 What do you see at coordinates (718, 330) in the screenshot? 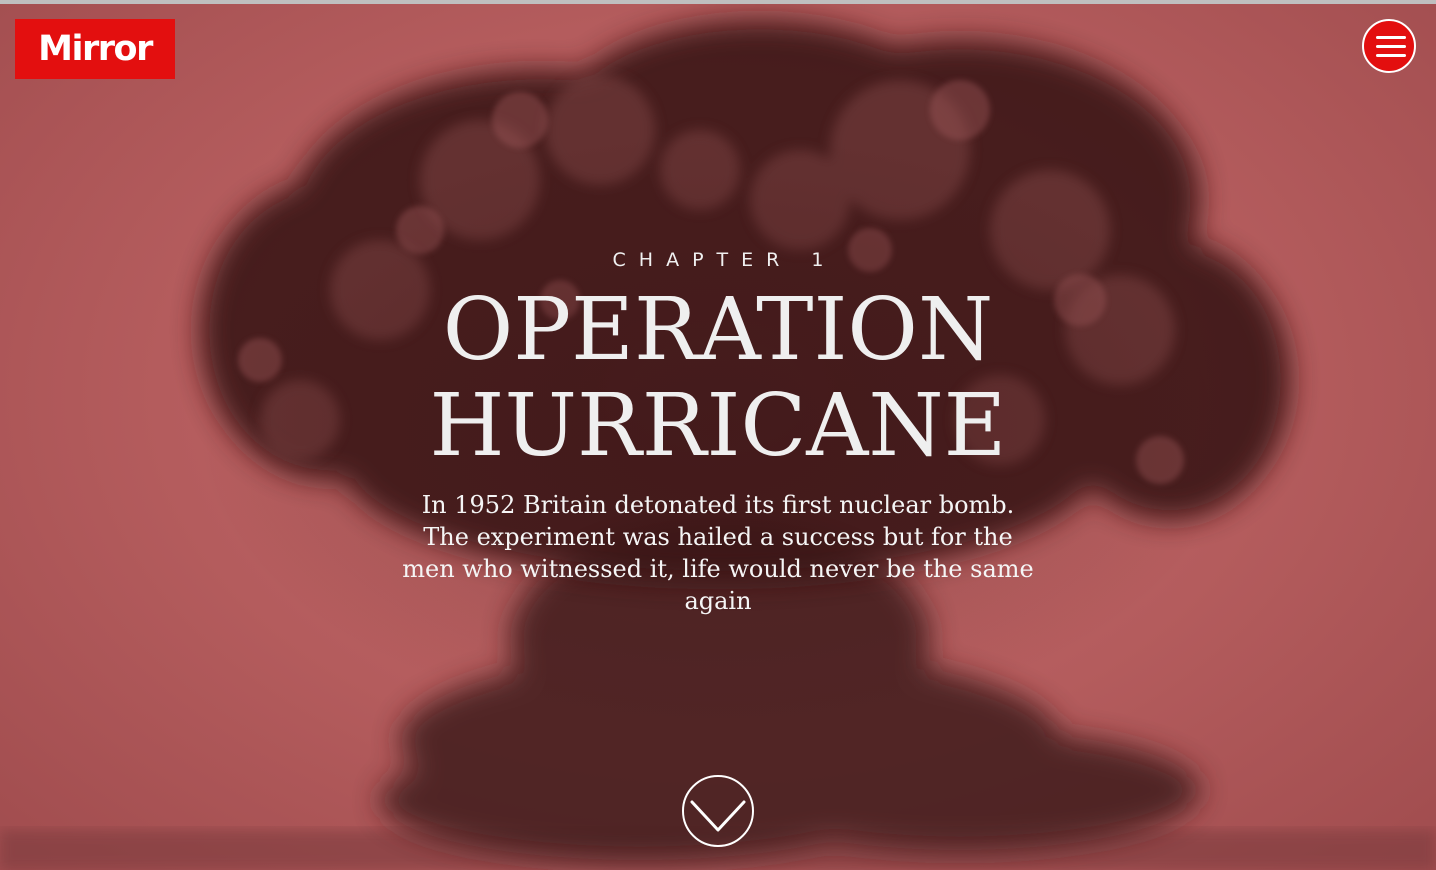
I see `title-line-1: OPERATION` at bounding box center [718, 330].